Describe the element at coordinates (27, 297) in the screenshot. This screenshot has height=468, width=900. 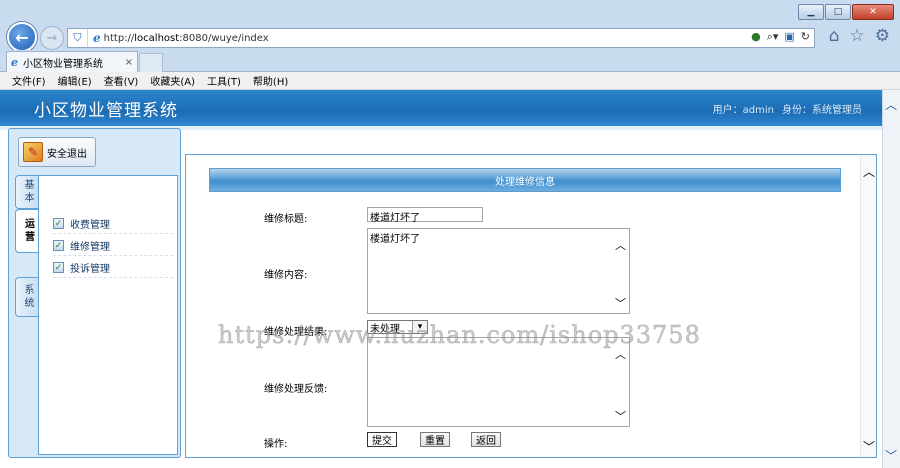
I see `sidebar-tab-system: 系统` at that location.